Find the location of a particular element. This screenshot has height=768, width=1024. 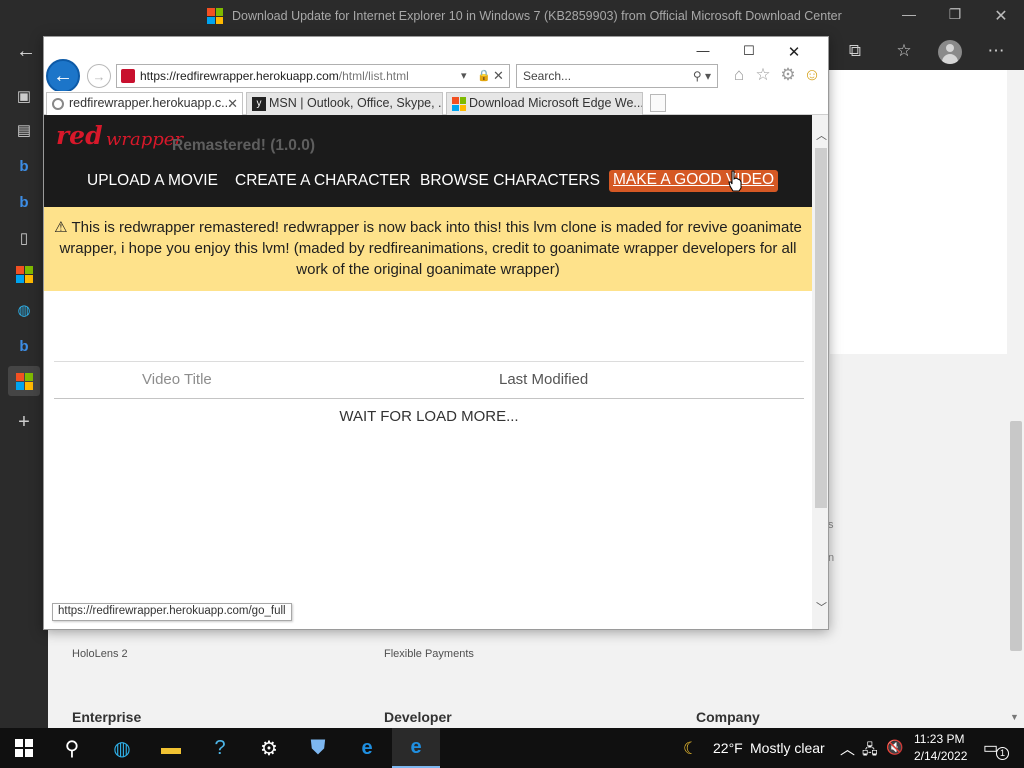

favorites-icon: ☆ is located at coordinates (904, 51).